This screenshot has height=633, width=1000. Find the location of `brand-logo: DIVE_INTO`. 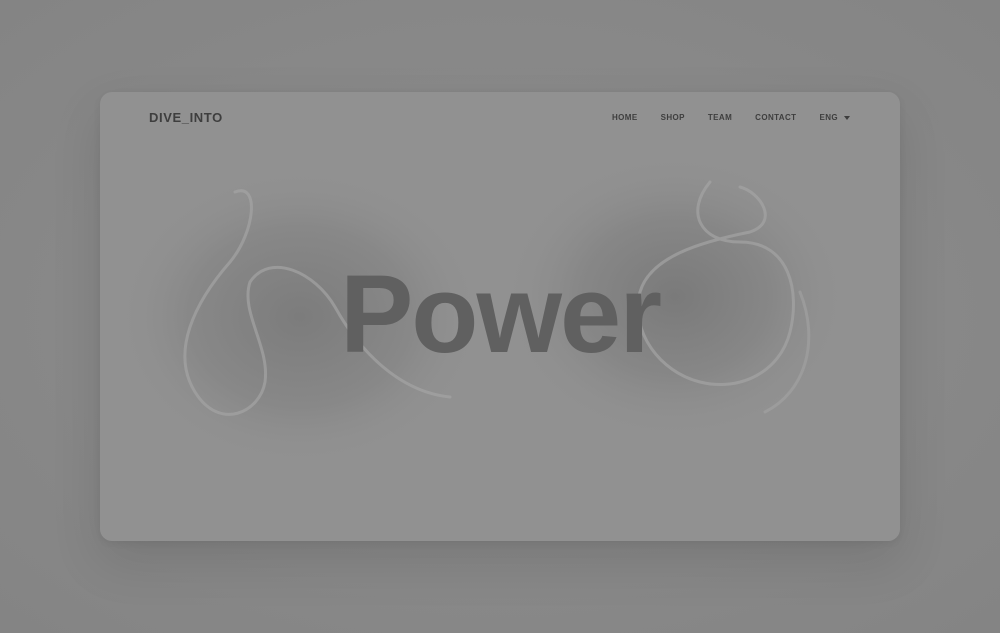

brand-logo: DIVE_INTO is located at coordinates (186, 117).